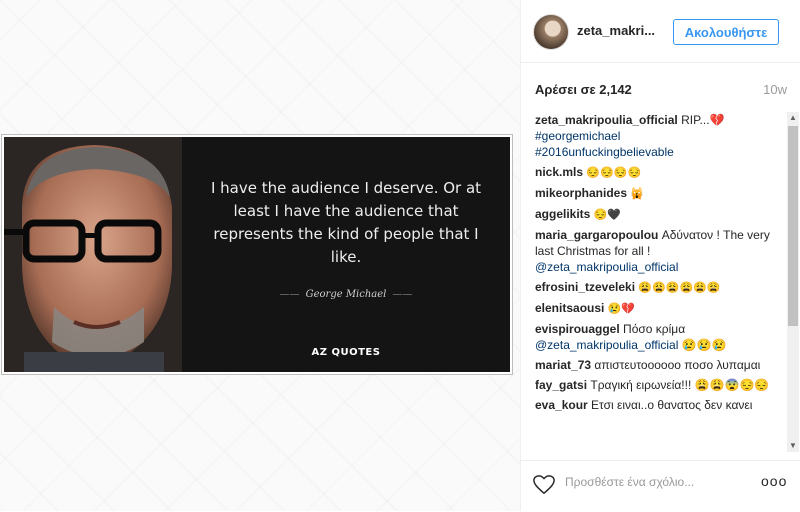  I want to click on comment-user: efrosini_tzeveleki, so click(585, 287).